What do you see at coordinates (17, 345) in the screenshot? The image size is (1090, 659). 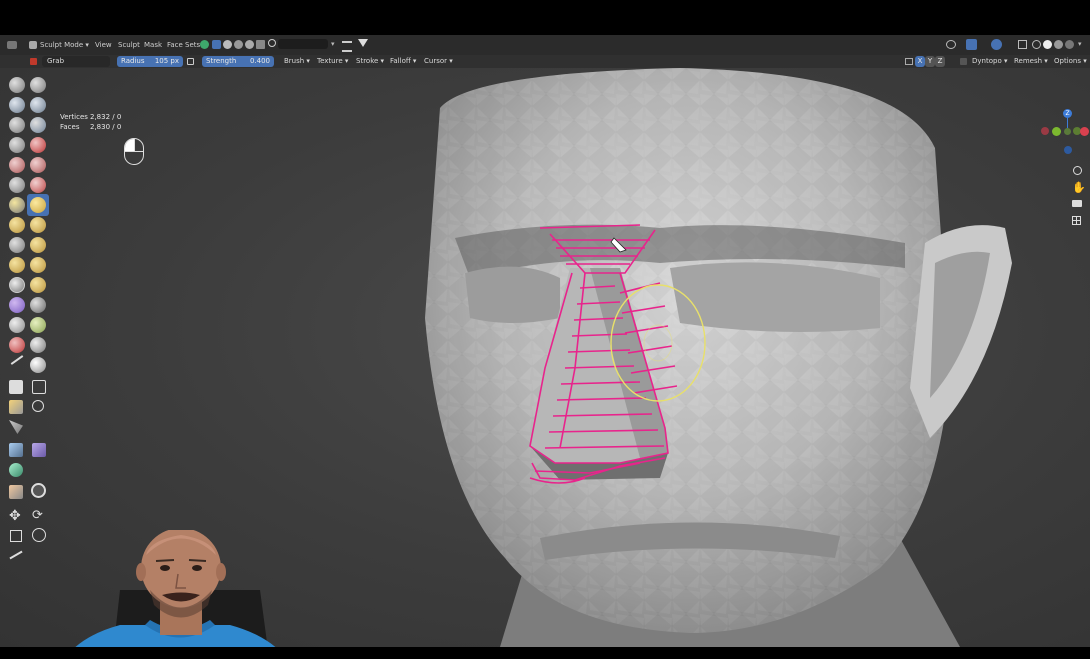 I see `multires-displacement-smear-icon` at bounding box center [17, 345].